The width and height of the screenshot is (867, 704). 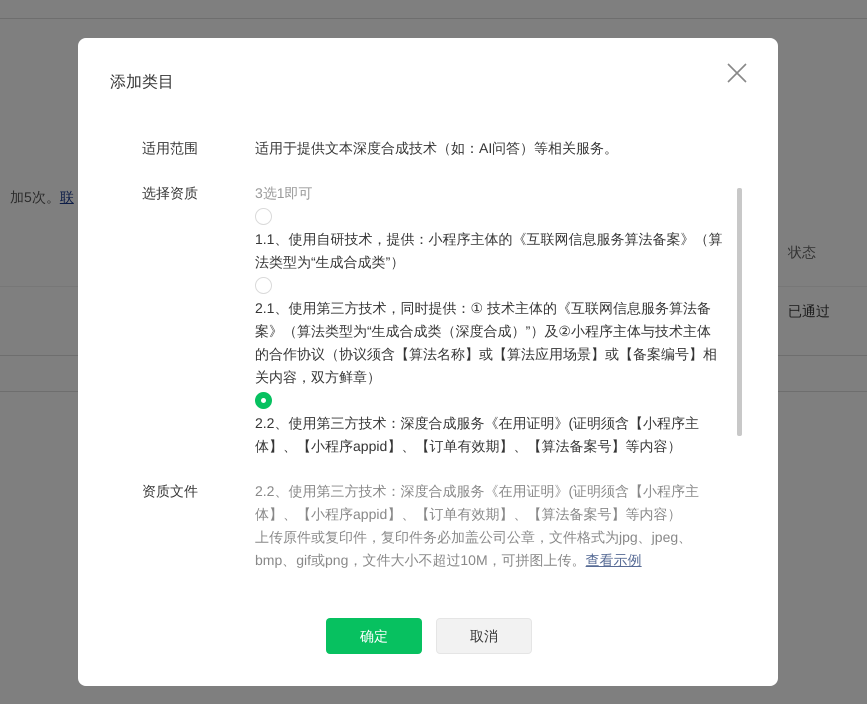 I want to click on upload-note: 上传原件或复印件，复印件务必加盖公司公章，文件格式为jpg、jpeg、bmp、gif或png，文件大小不超过10M，可拼图上传。查看示例, so click(x=474, y=549).